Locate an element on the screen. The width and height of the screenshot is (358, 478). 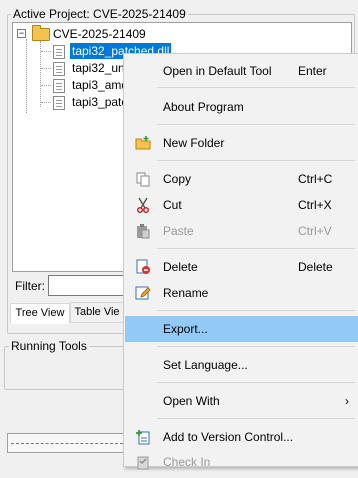
menu-item-cut: Cut Ctrl+X is located at coordinates (241, 205).